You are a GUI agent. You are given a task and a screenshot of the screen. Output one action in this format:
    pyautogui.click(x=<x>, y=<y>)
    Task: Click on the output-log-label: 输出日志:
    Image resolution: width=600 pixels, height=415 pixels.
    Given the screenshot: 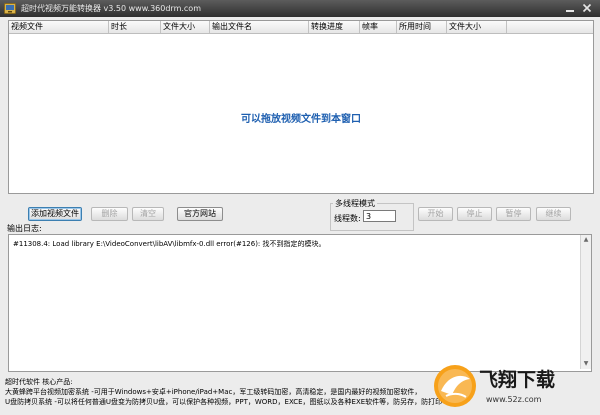 What is the action you would take?
    pyautogui.click(x=24, y=228)
    